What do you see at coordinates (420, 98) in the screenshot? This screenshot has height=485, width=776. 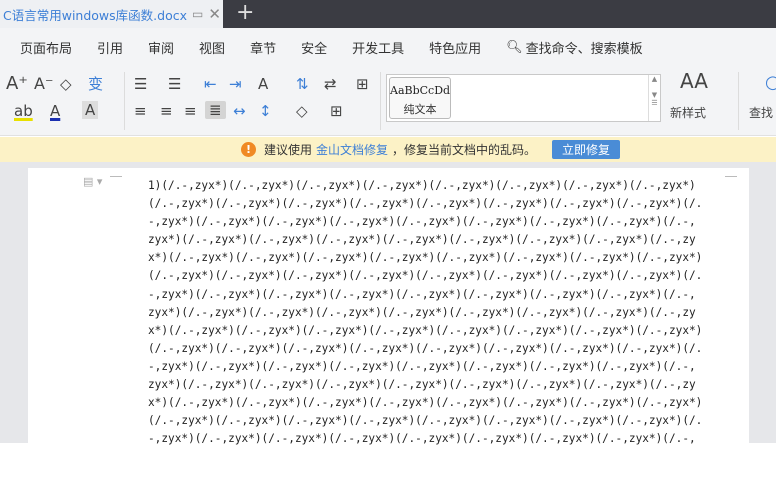 I see `style-plain-text: AaBbCcDd 纯文本` at bounding box center [420, 98].